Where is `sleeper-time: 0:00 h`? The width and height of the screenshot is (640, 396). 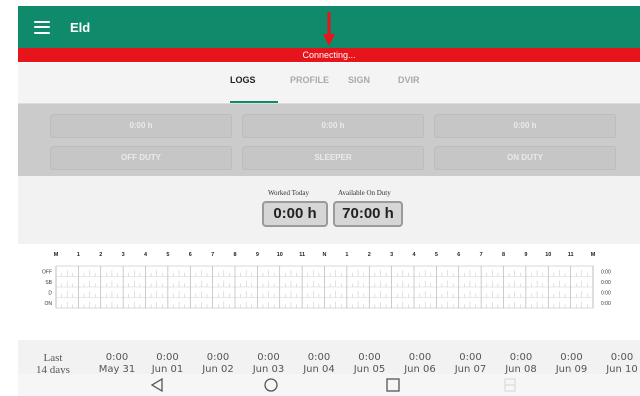
sleeper-time: 0:00 h is located at coordinates (333, 126).